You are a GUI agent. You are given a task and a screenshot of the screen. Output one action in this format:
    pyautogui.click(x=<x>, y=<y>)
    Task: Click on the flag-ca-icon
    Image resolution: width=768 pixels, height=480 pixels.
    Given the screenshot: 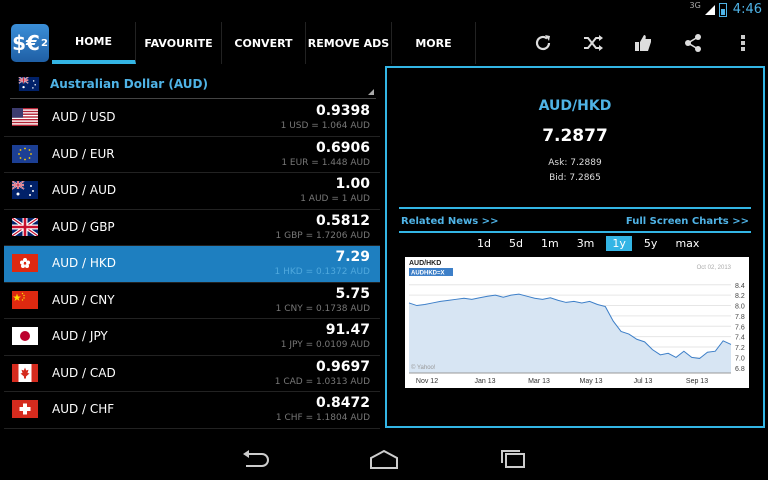 What is the action you would take?
    pyautogui.click(x=25, y=372)
    